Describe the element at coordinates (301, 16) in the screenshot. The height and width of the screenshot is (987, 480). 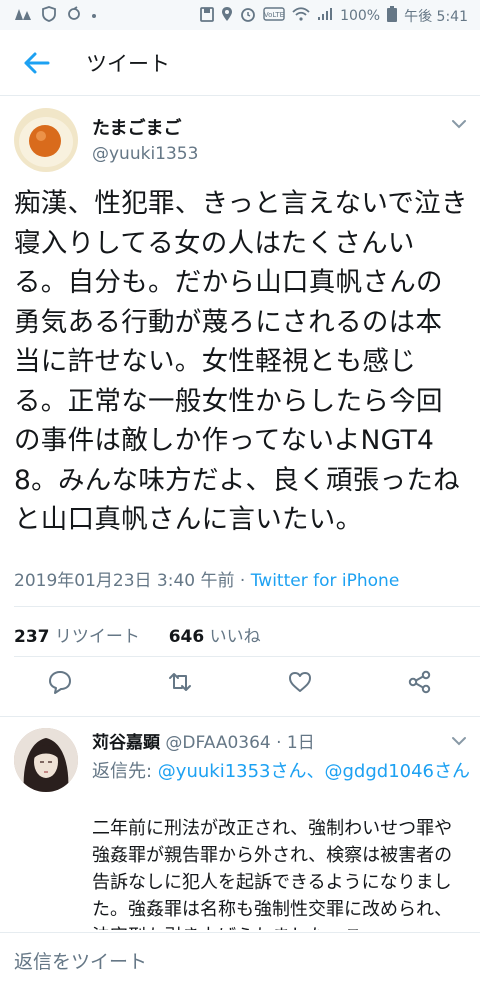
I see `wifi-icon` at that location.